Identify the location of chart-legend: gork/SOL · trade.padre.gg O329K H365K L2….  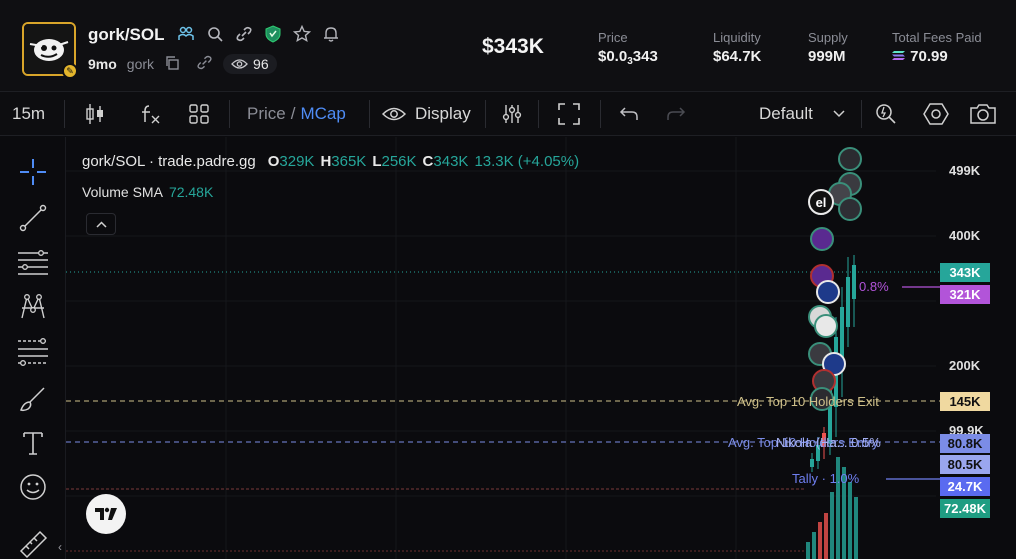
(330, 161).